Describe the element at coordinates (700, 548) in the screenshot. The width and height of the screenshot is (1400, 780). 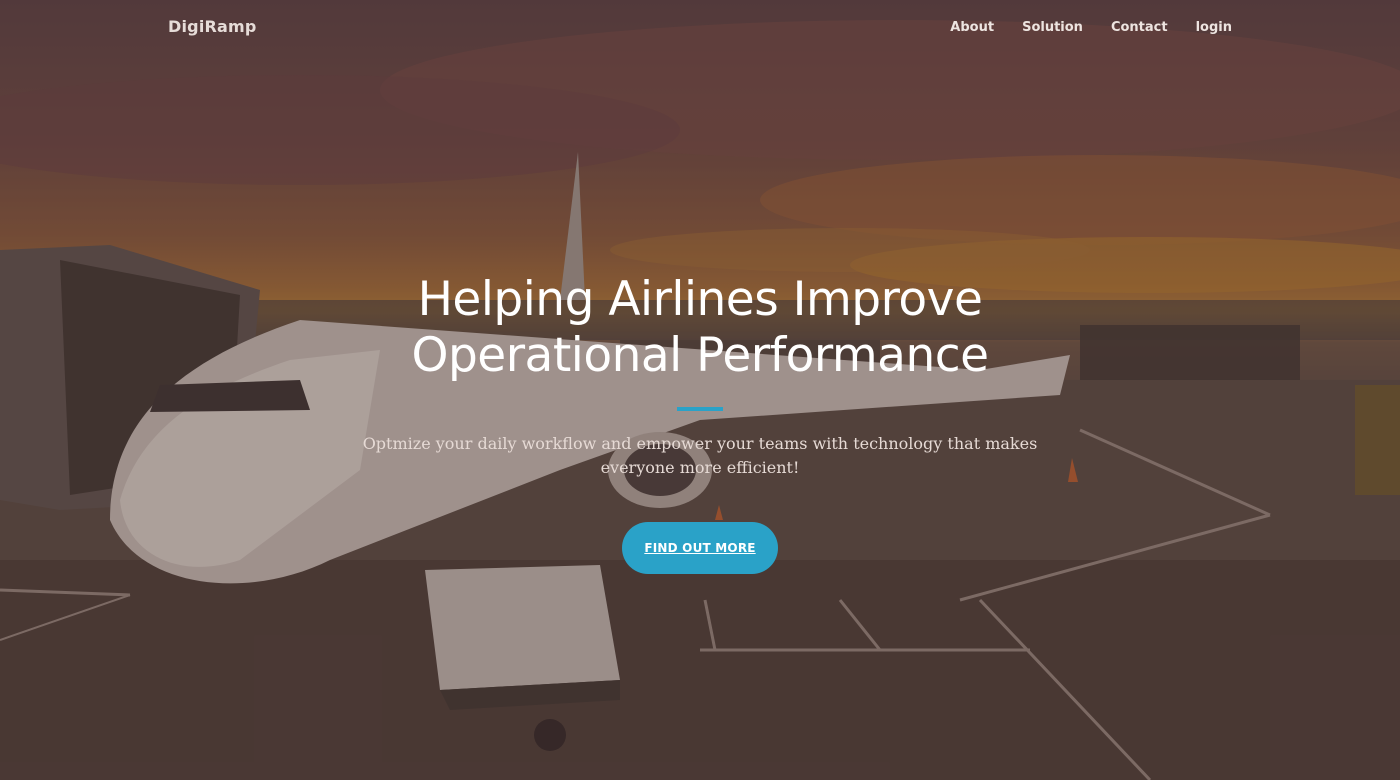
I see `find-out-more-button: FIND OUT MORE` at that location.